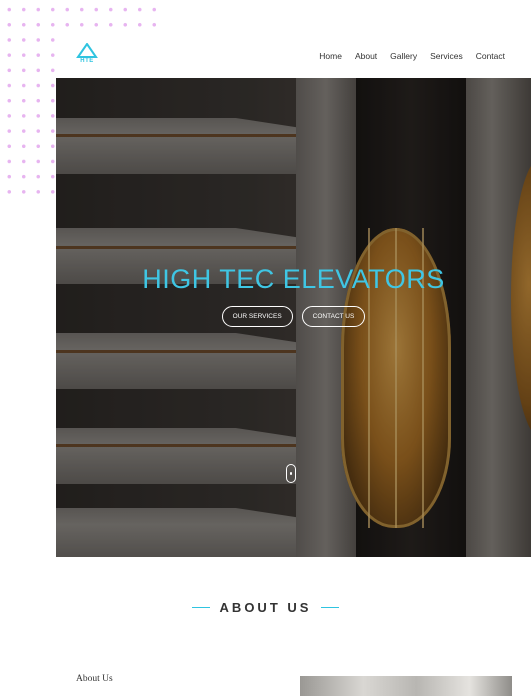 This screenshot has width=531, height=696. I want to click on logo: HTE, so click(87, 56).